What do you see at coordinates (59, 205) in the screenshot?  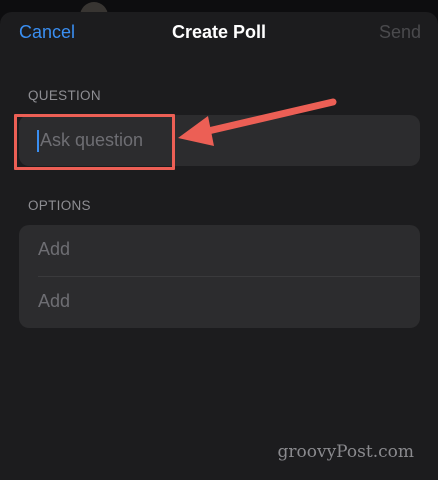 I see `options-section-label: OPTIONS` at bounding box center [59, 205].